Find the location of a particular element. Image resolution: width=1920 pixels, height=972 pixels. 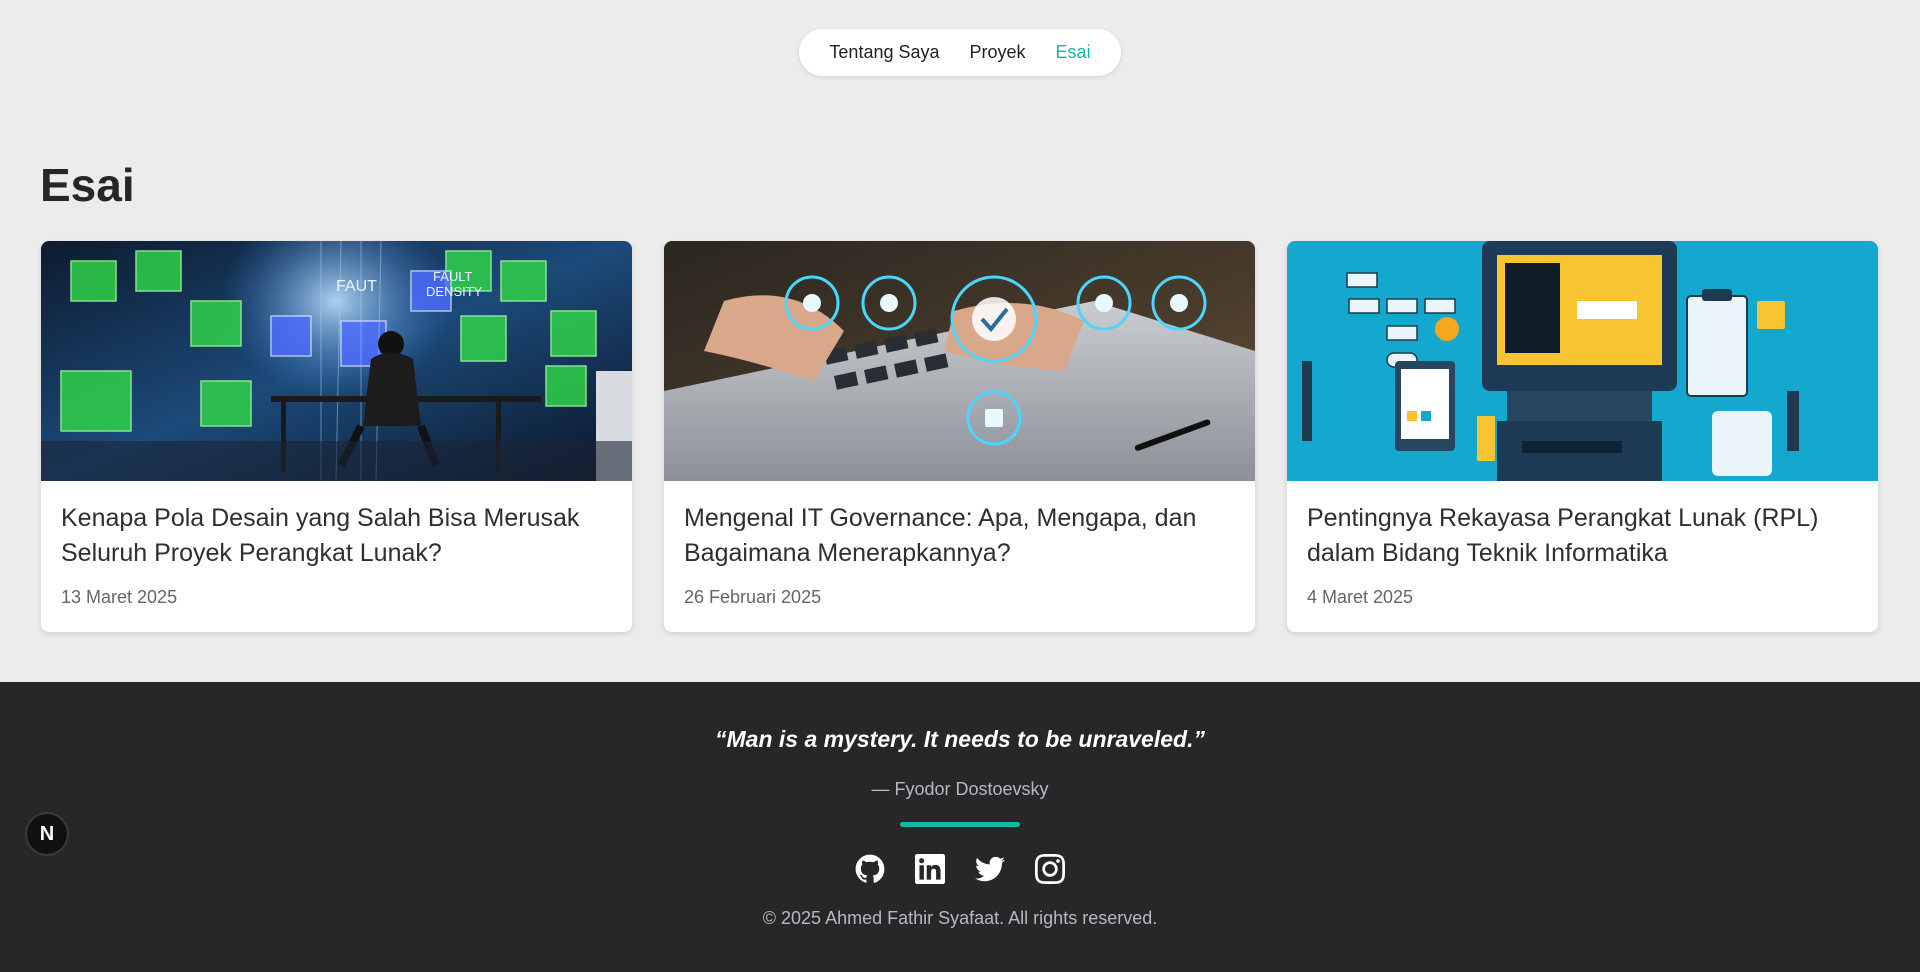

linkedin-icon is located at coordinates (930, 869).